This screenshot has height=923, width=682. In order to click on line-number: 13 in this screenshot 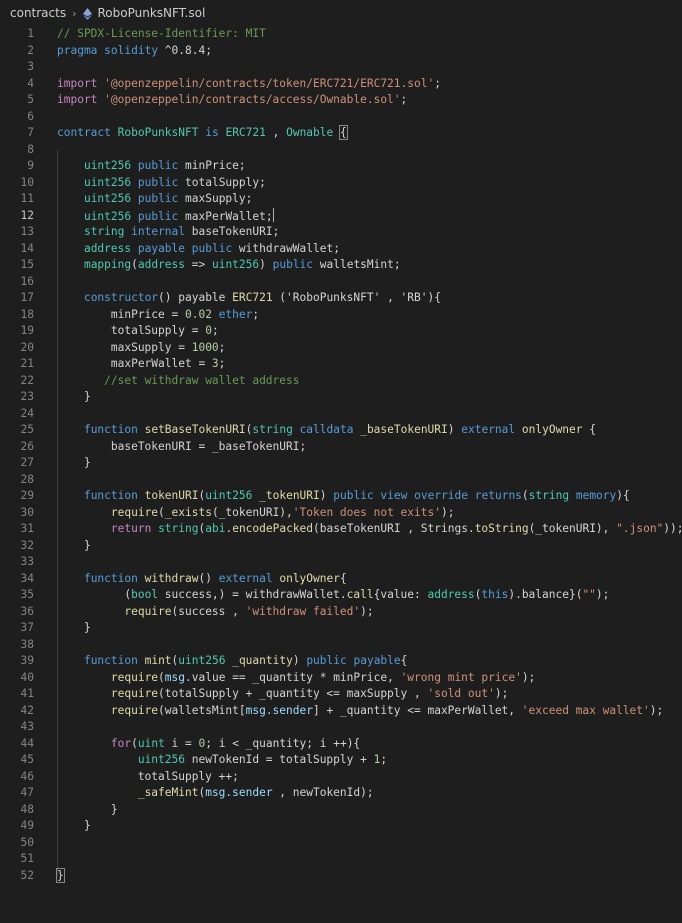, I will do `click(27, 231)`.